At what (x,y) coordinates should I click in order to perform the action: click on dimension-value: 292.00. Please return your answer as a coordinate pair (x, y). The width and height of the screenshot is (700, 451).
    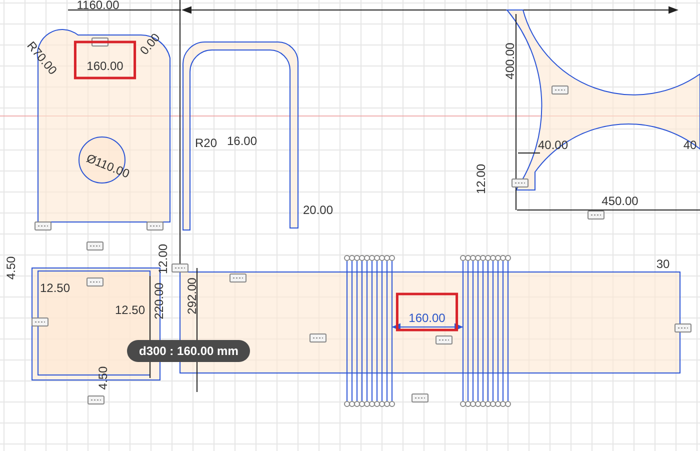
    Looking at the image, I should click on (192, 296).